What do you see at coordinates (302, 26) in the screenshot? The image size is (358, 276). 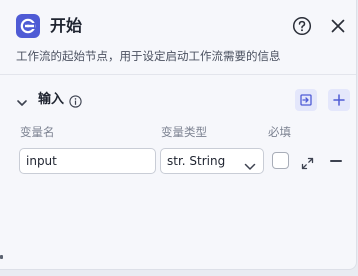 I see `help-icon` at bounding box center [302, 26].